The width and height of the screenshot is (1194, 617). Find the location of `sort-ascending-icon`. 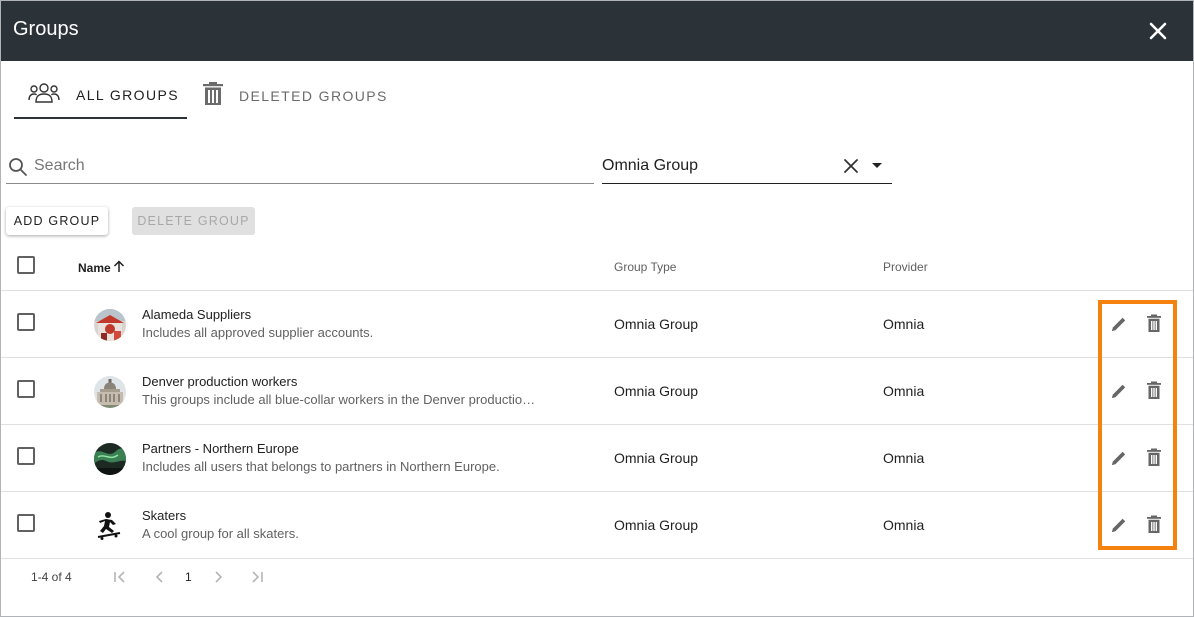

sort-ascending-icon is located at coordinates (119, 268).